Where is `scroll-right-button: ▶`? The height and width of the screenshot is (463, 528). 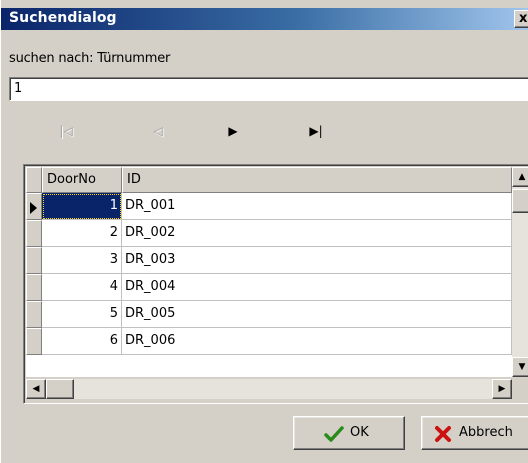 scroll-right-button: ▶ is located at coordinates (502, 389).